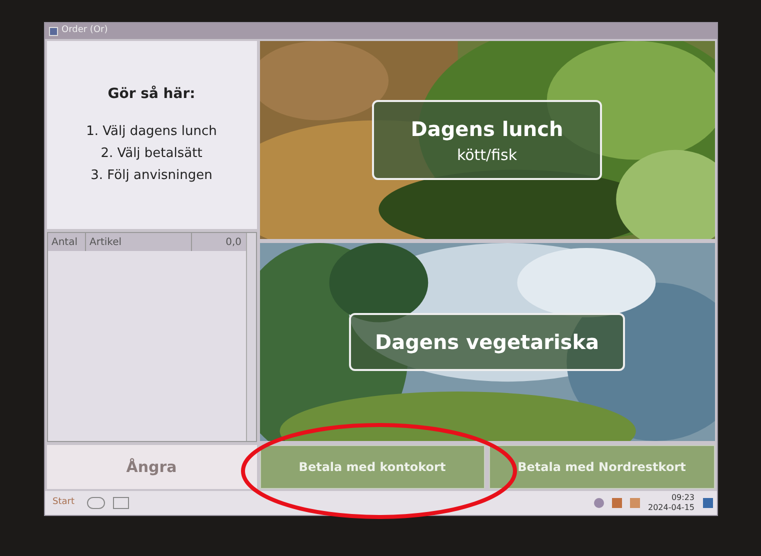 The image size is (761, 556). Describe the element at coordinates (233, 243) in the screenshot. I see `total-amount: 0,0` at that location.